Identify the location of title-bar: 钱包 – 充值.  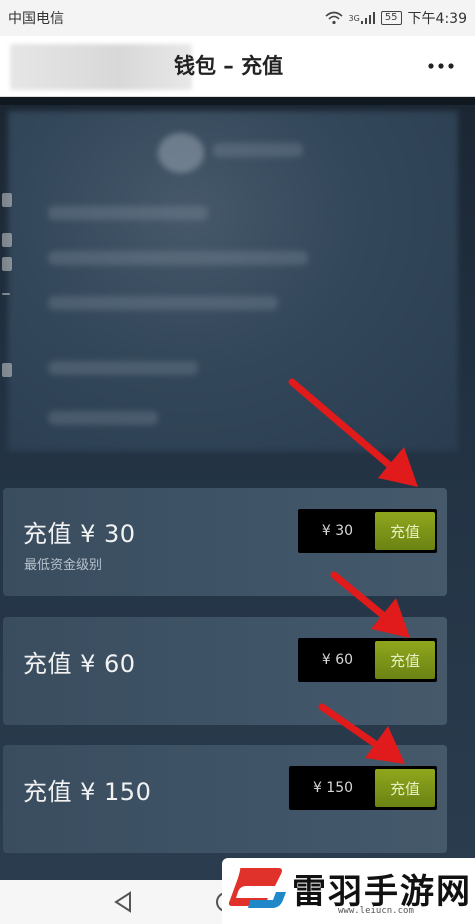
(237, 66).